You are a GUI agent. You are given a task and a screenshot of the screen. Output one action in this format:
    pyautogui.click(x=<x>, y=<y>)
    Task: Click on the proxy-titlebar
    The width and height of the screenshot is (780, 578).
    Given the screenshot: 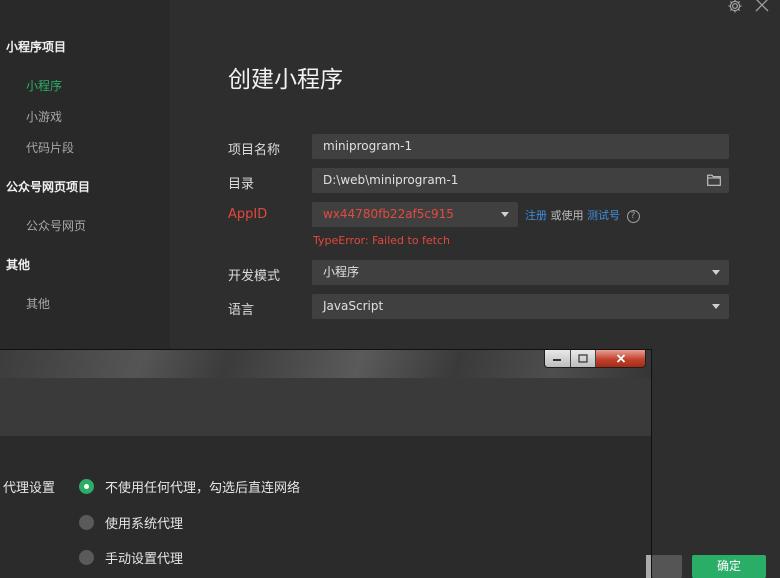 What is the action you would take?
    pyautogui.click(x=325, y=364)
    